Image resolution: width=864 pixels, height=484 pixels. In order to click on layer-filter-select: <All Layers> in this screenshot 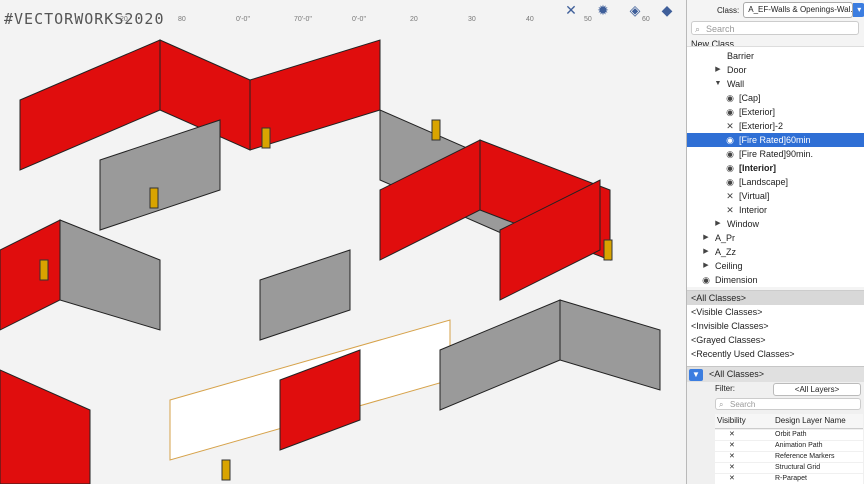, I will do `click(817, 389)`.